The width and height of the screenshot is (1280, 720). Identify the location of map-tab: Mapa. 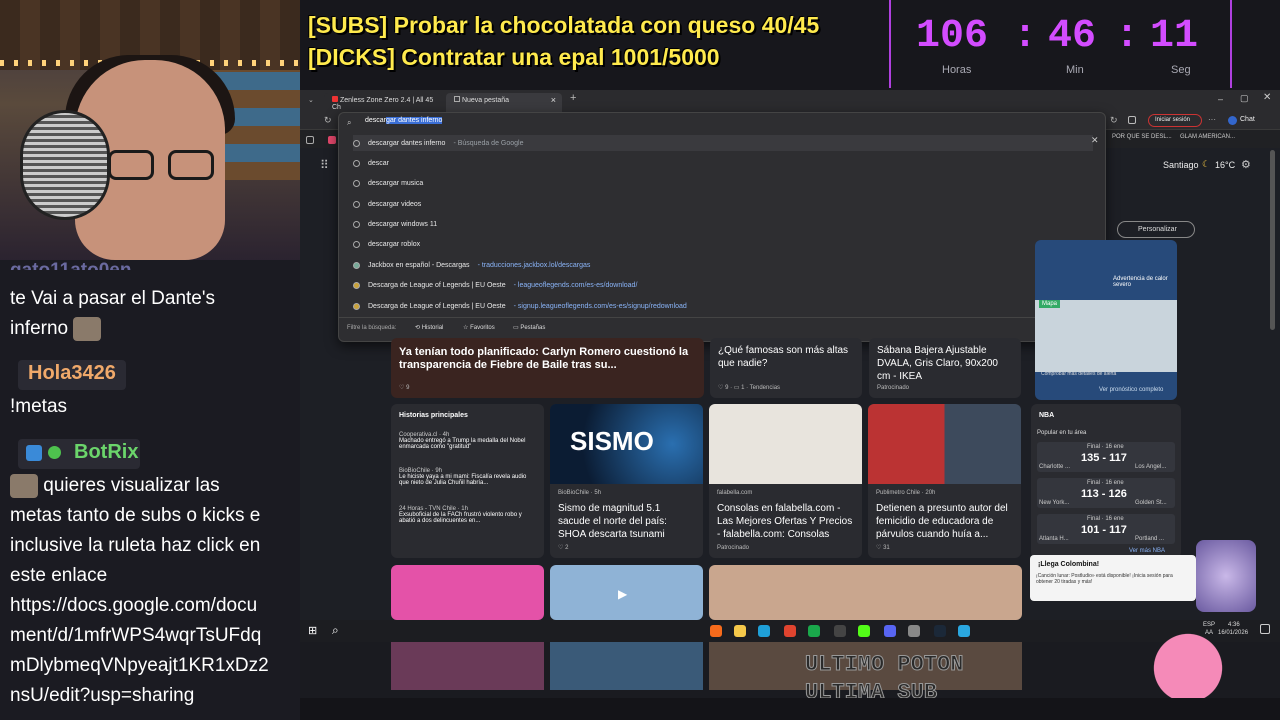
(1050, 304).